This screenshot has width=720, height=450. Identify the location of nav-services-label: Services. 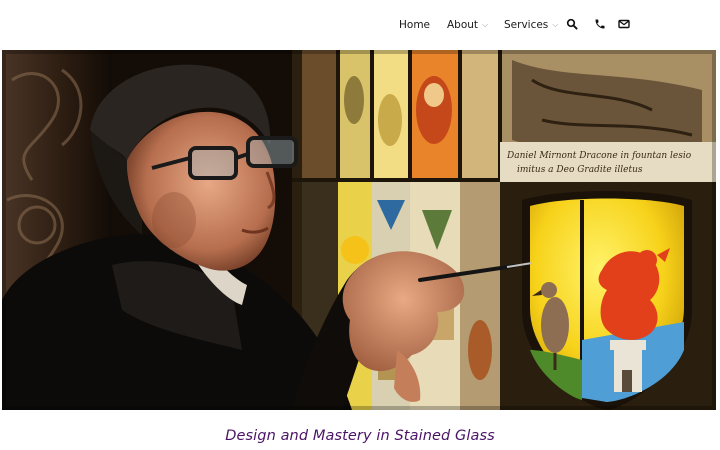
(526, 25).